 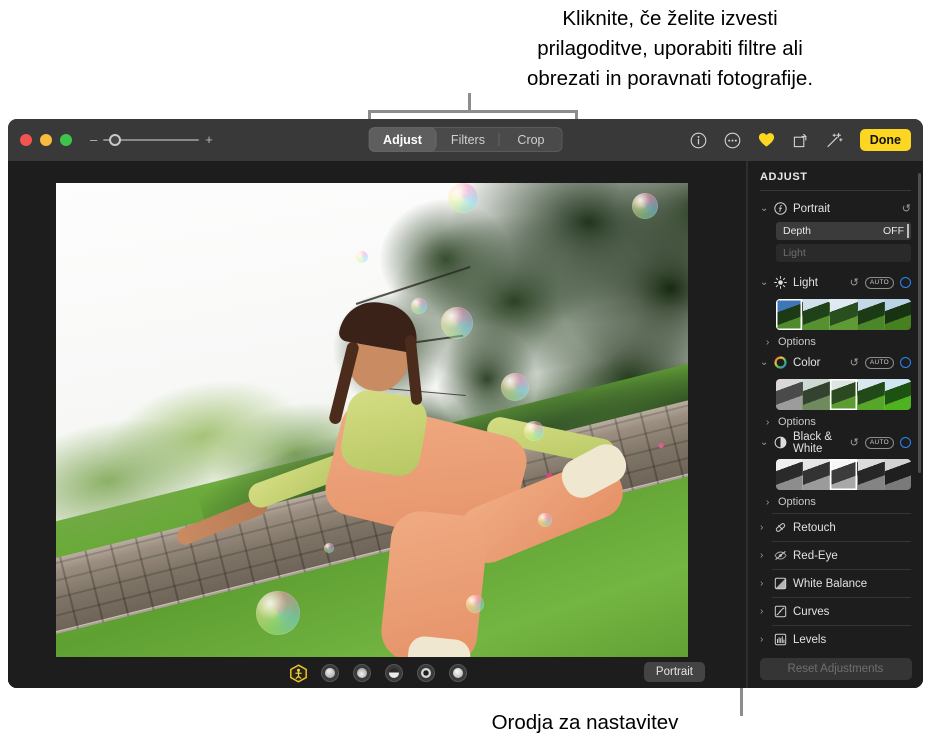 I want to click on sidebar-scrollbar, so click(x=919, y=408).